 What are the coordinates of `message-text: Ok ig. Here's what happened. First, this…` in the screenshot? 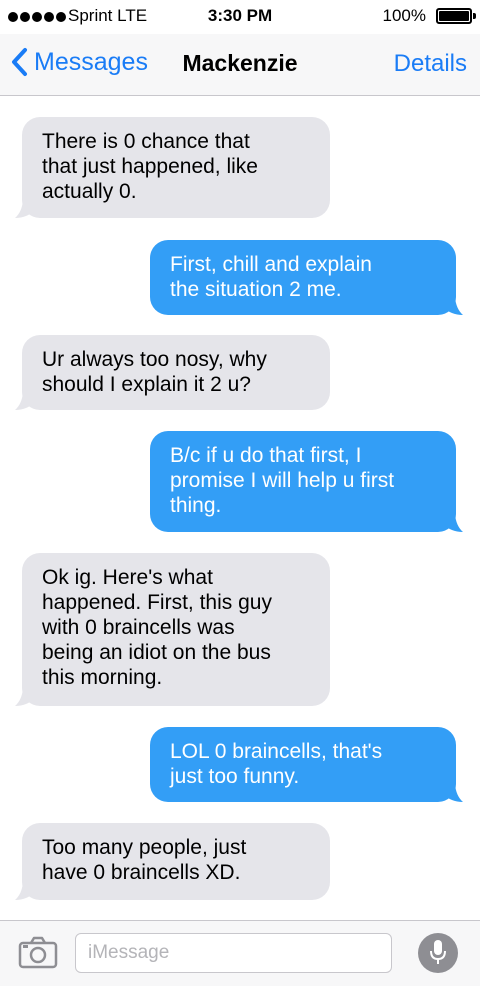 It's located at (157, 627).